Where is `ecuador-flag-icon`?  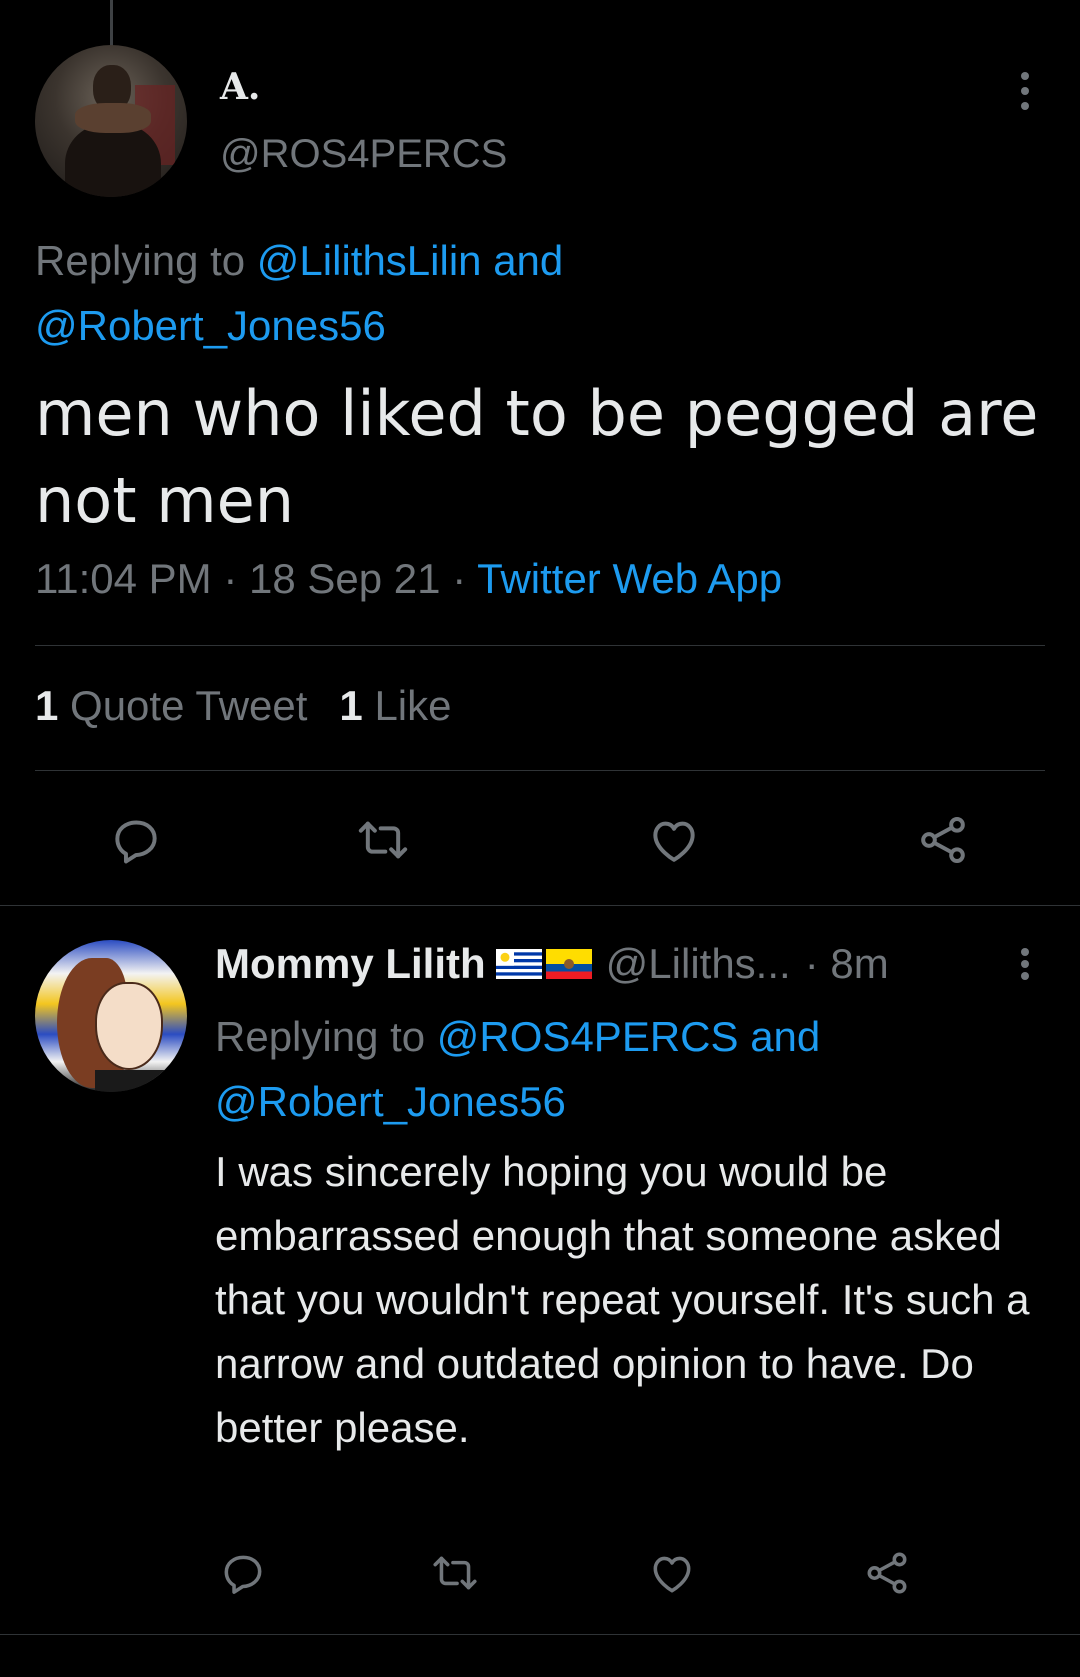
ecuador-flag-icon is located at coordinates (568, 964).